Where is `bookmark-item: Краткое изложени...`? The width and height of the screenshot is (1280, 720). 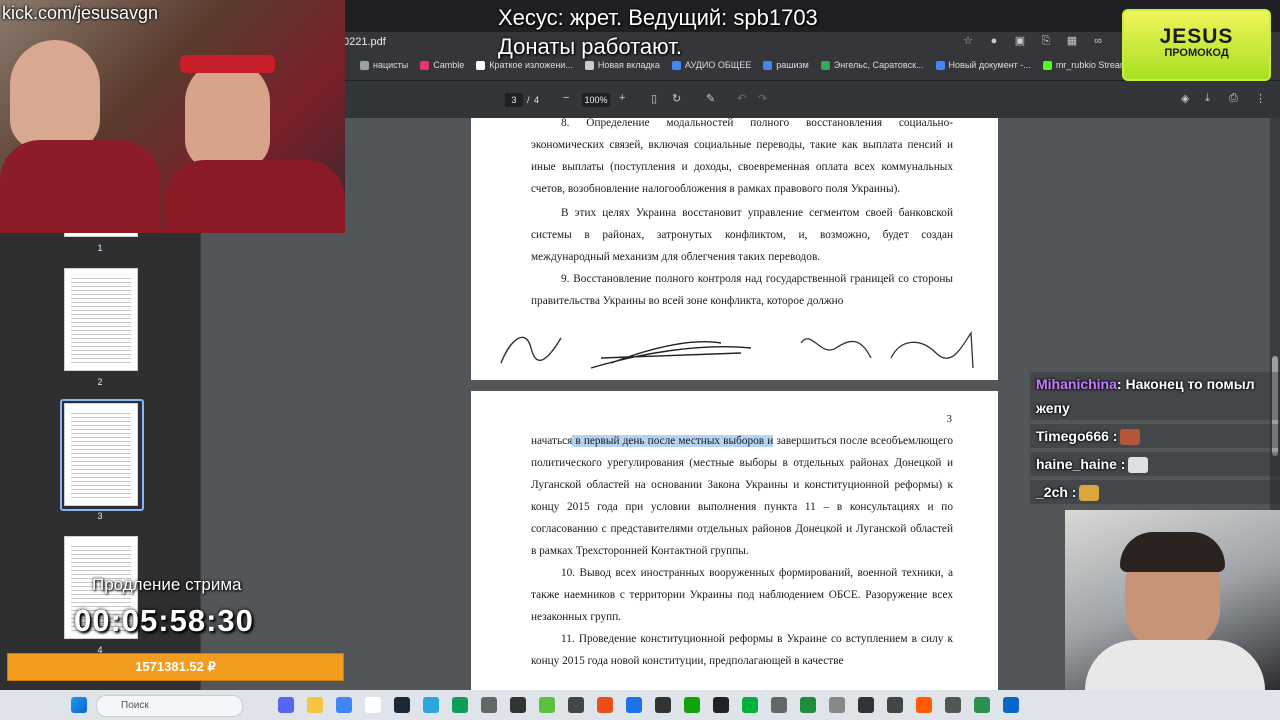
bookmark-item: Краткое изложени... is located at coordinates (524, 65).